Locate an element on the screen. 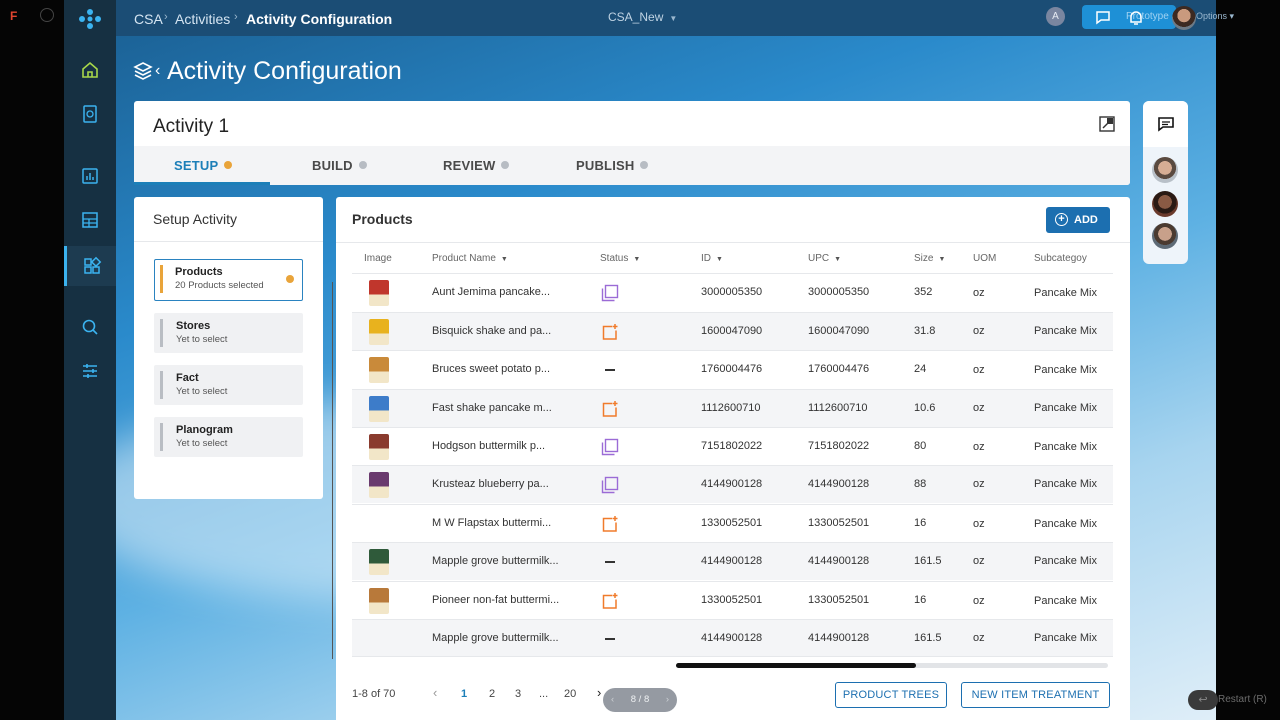 The height and width of the screenshot is (720, 1280). cell-upc: 1330052501 is located at coordinates (839, 600).